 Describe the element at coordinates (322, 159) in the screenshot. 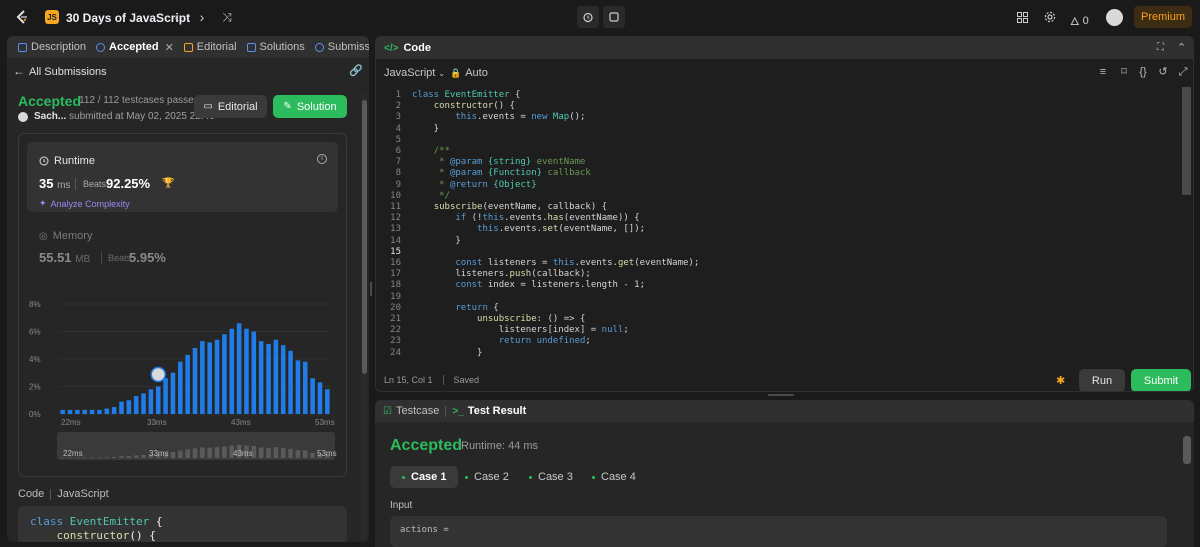

I see `info-icon: i` at that location.